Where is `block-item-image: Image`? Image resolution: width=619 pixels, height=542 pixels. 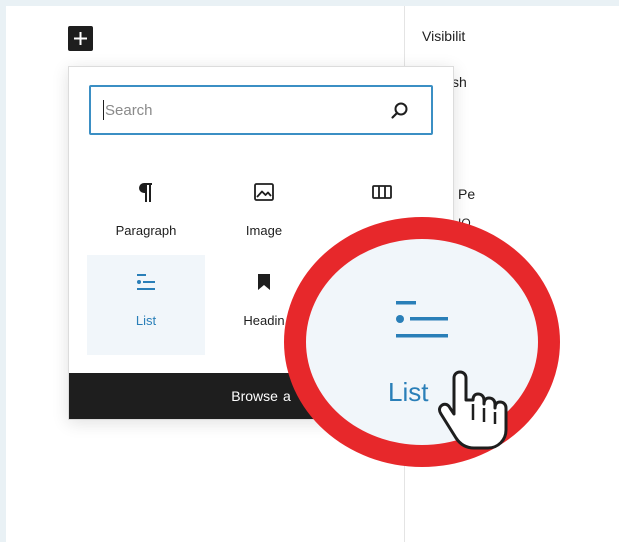 block-item-image: Image is located at coordinates (264, 215).